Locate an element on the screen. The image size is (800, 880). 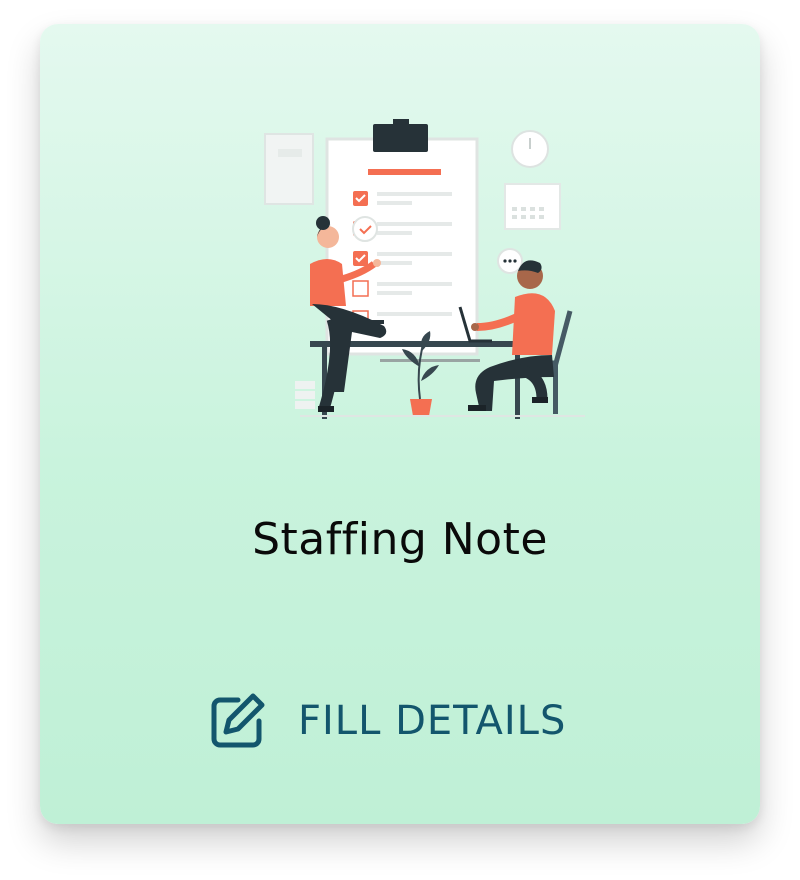
fill-details-label: FILL DETAILS is located at coordinates (432, 721).